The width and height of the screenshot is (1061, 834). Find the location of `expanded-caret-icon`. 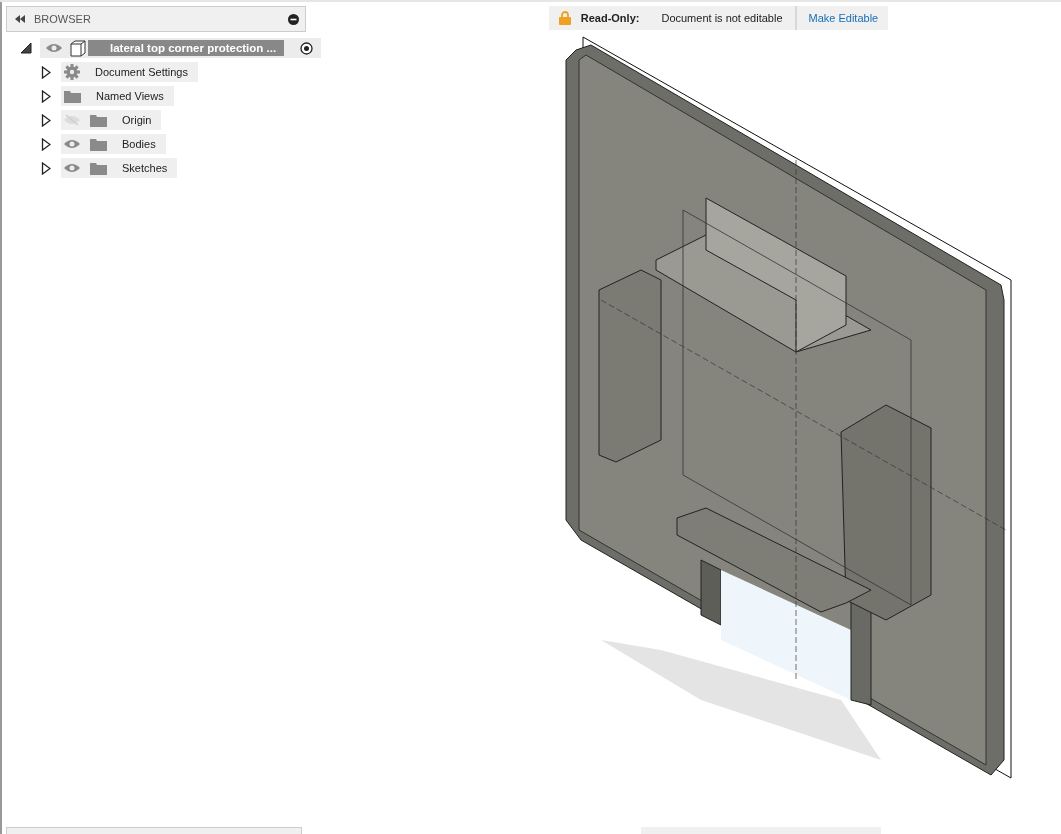

expanded-caret-icon is located at coordinates (26, 48).